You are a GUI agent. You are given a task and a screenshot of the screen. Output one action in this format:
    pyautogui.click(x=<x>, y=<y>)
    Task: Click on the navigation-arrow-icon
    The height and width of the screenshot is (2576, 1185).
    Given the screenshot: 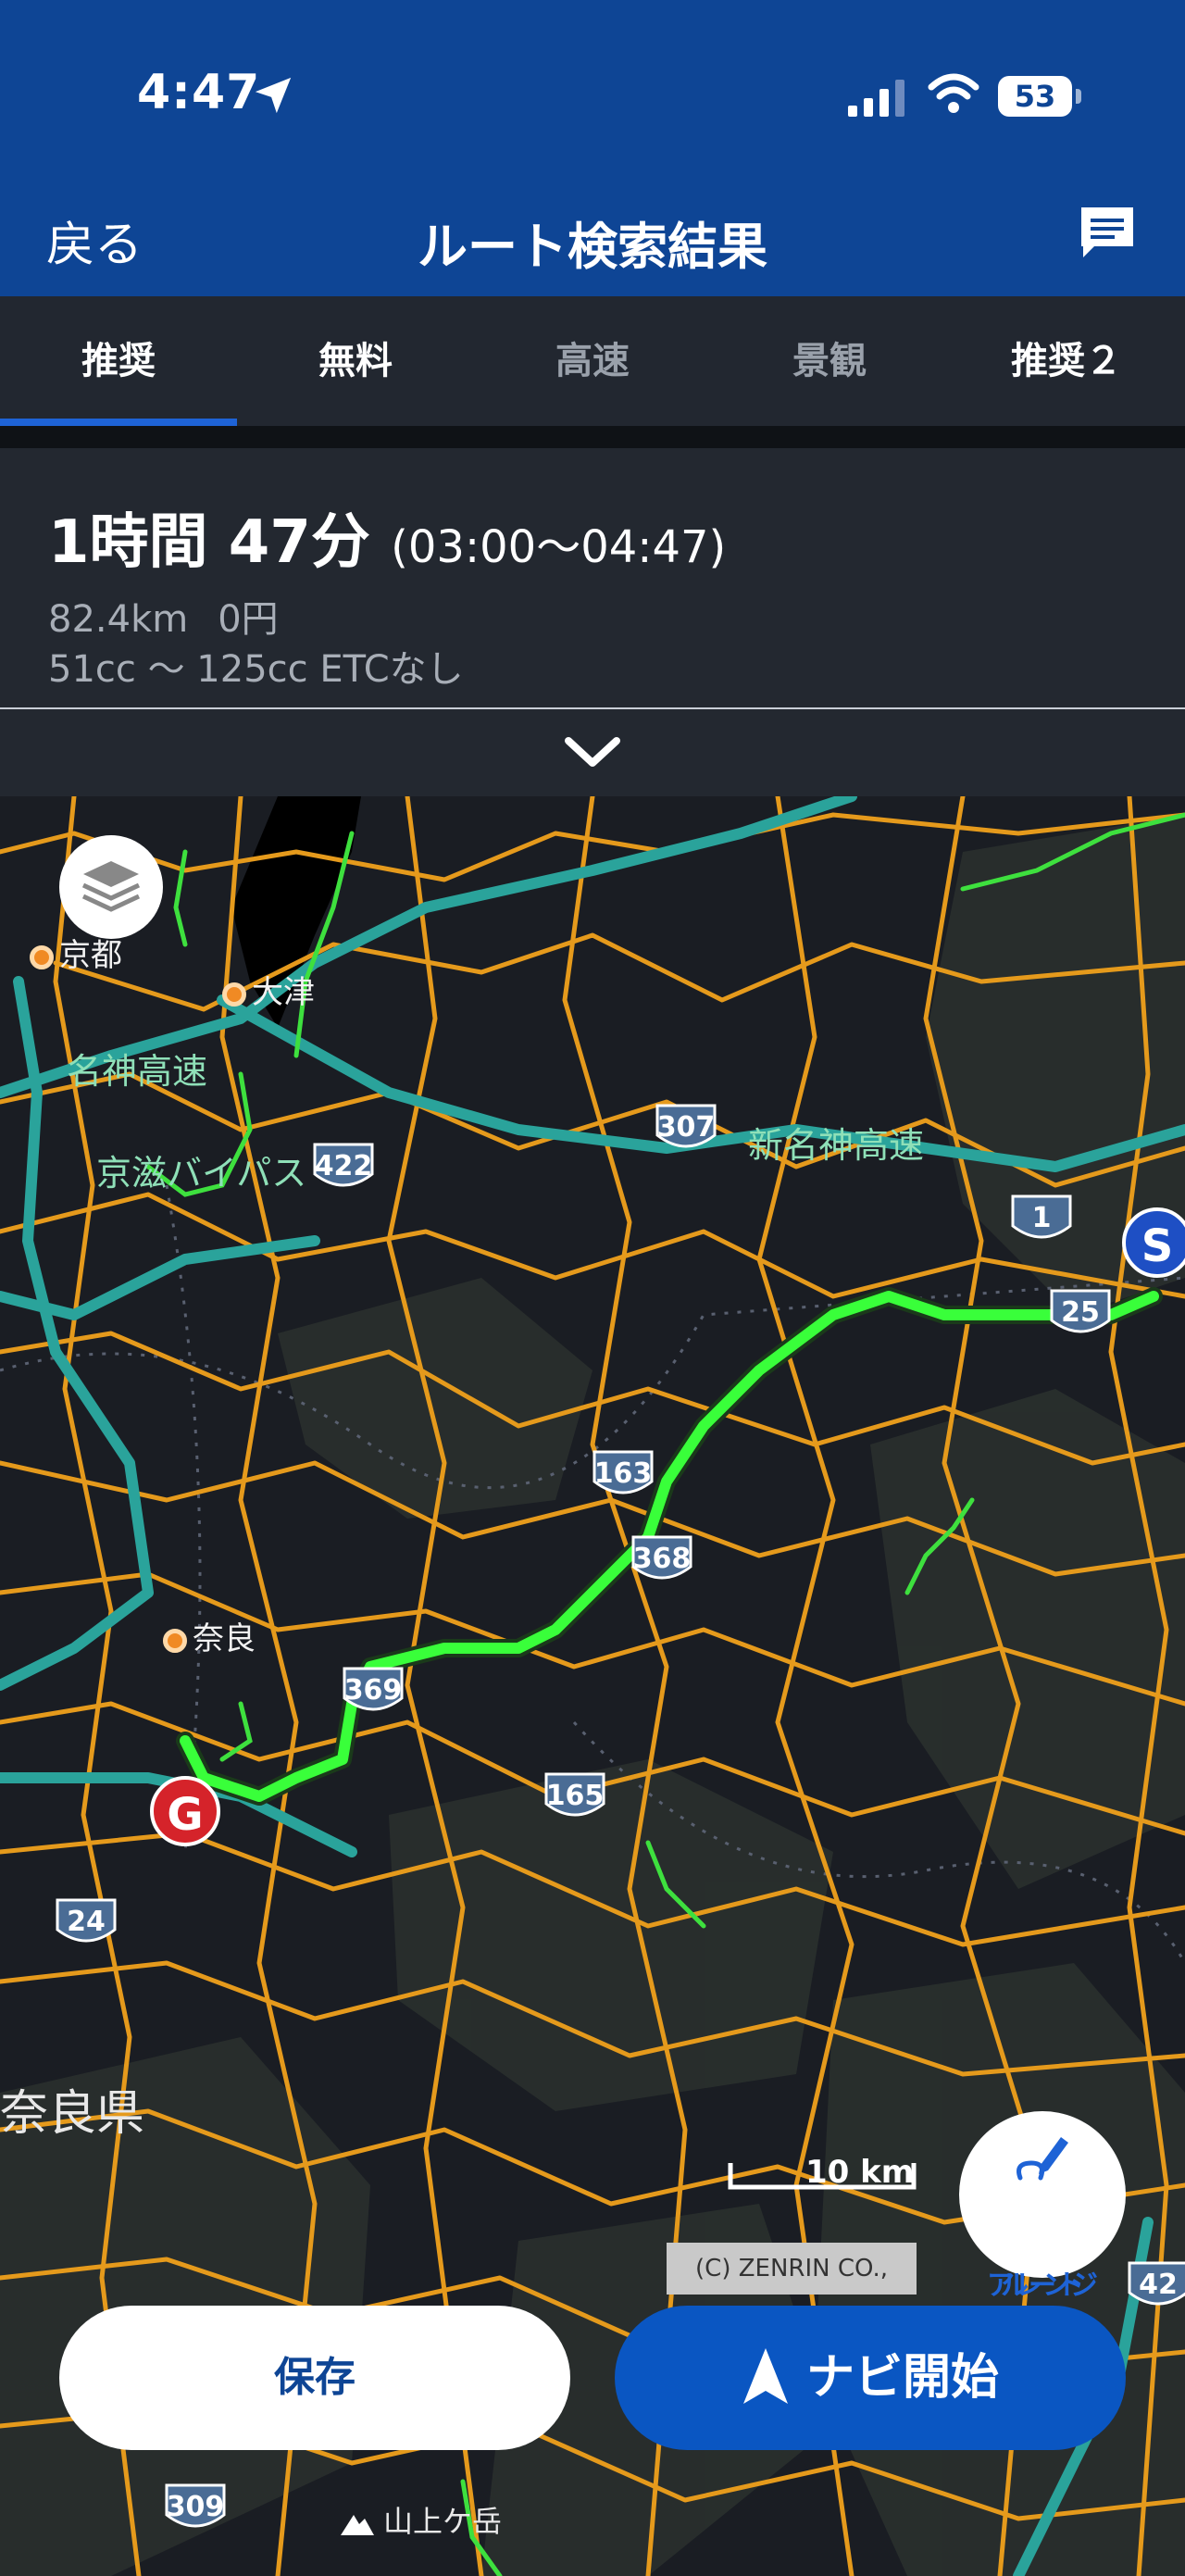 What is the action you would take?
    pyautogui.click(x=765, y=2376)
    